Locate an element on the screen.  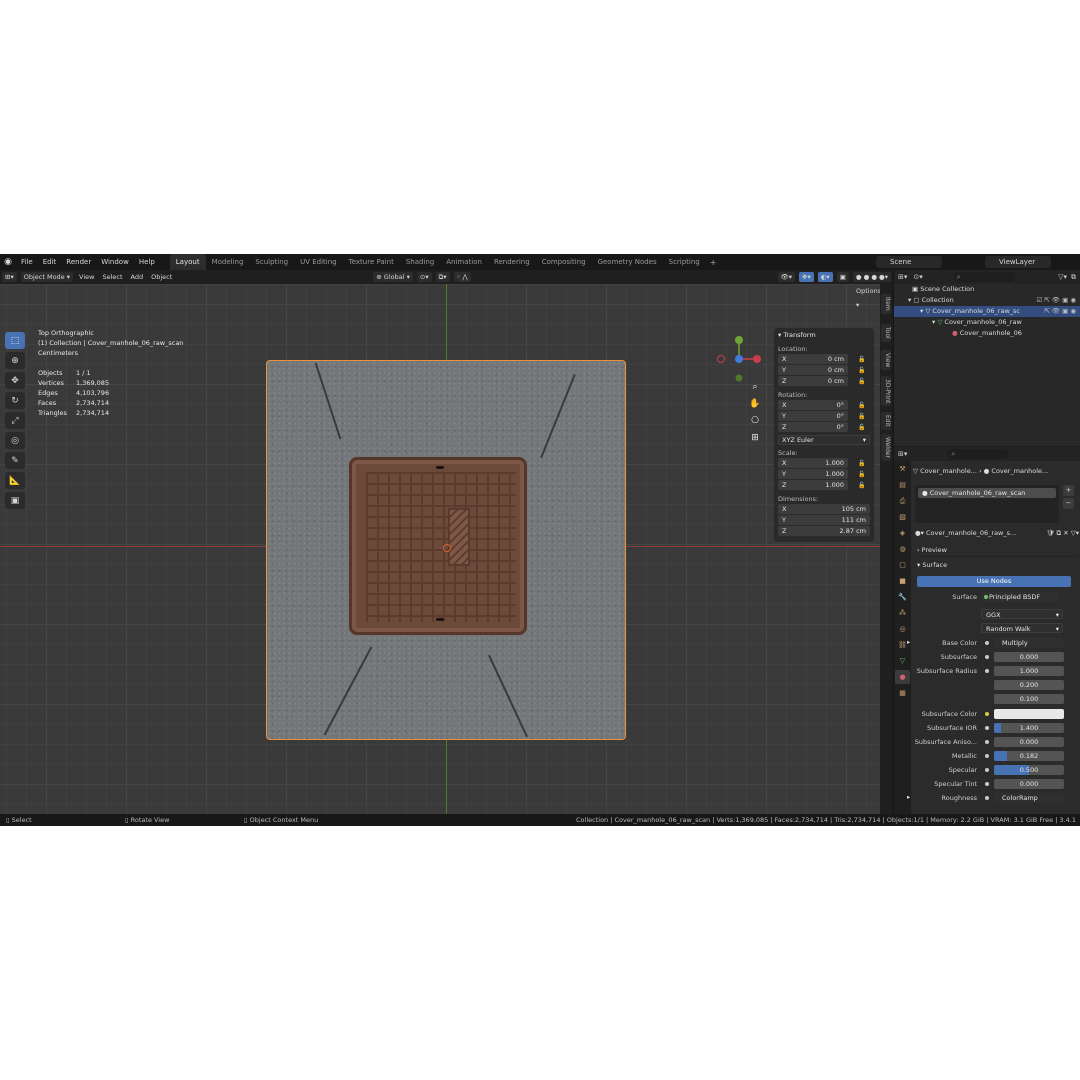
material-slot-list: ● Cover_manhole_06_raw_scan is located at coordinates (987, 504).